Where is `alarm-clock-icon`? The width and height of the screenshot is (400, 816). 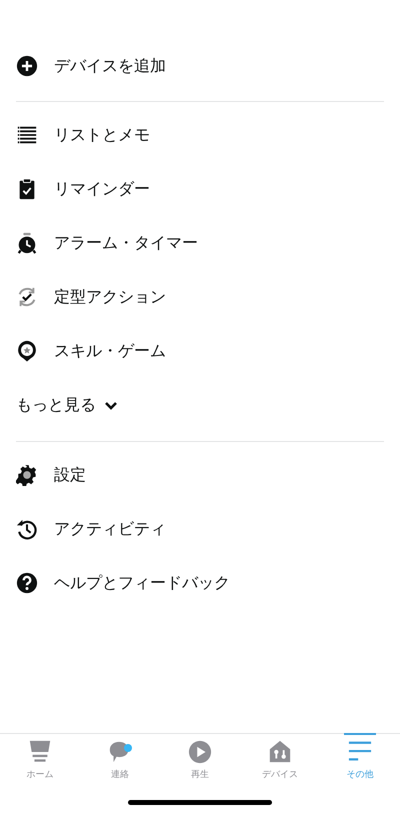 alarm-clock-icon is located at coordinates (27, 243).